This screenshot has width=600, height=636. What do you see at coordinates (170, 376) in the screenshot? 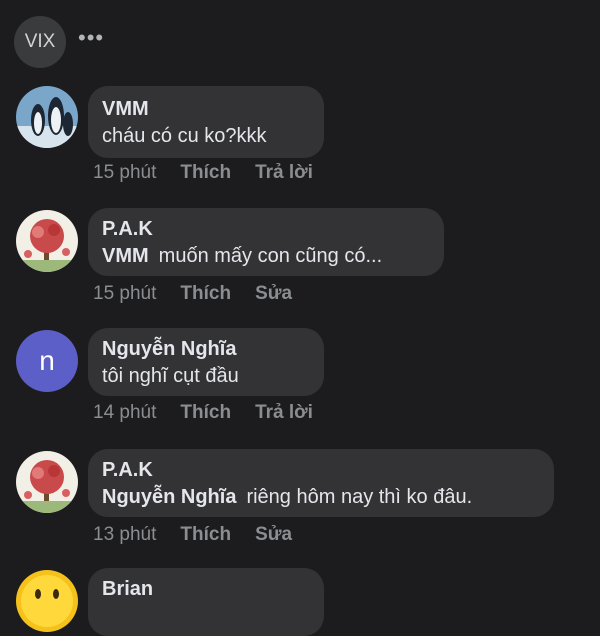
I see `comment-text: tôi nghĩ cụt đầu` at bounding box center [170, 376].